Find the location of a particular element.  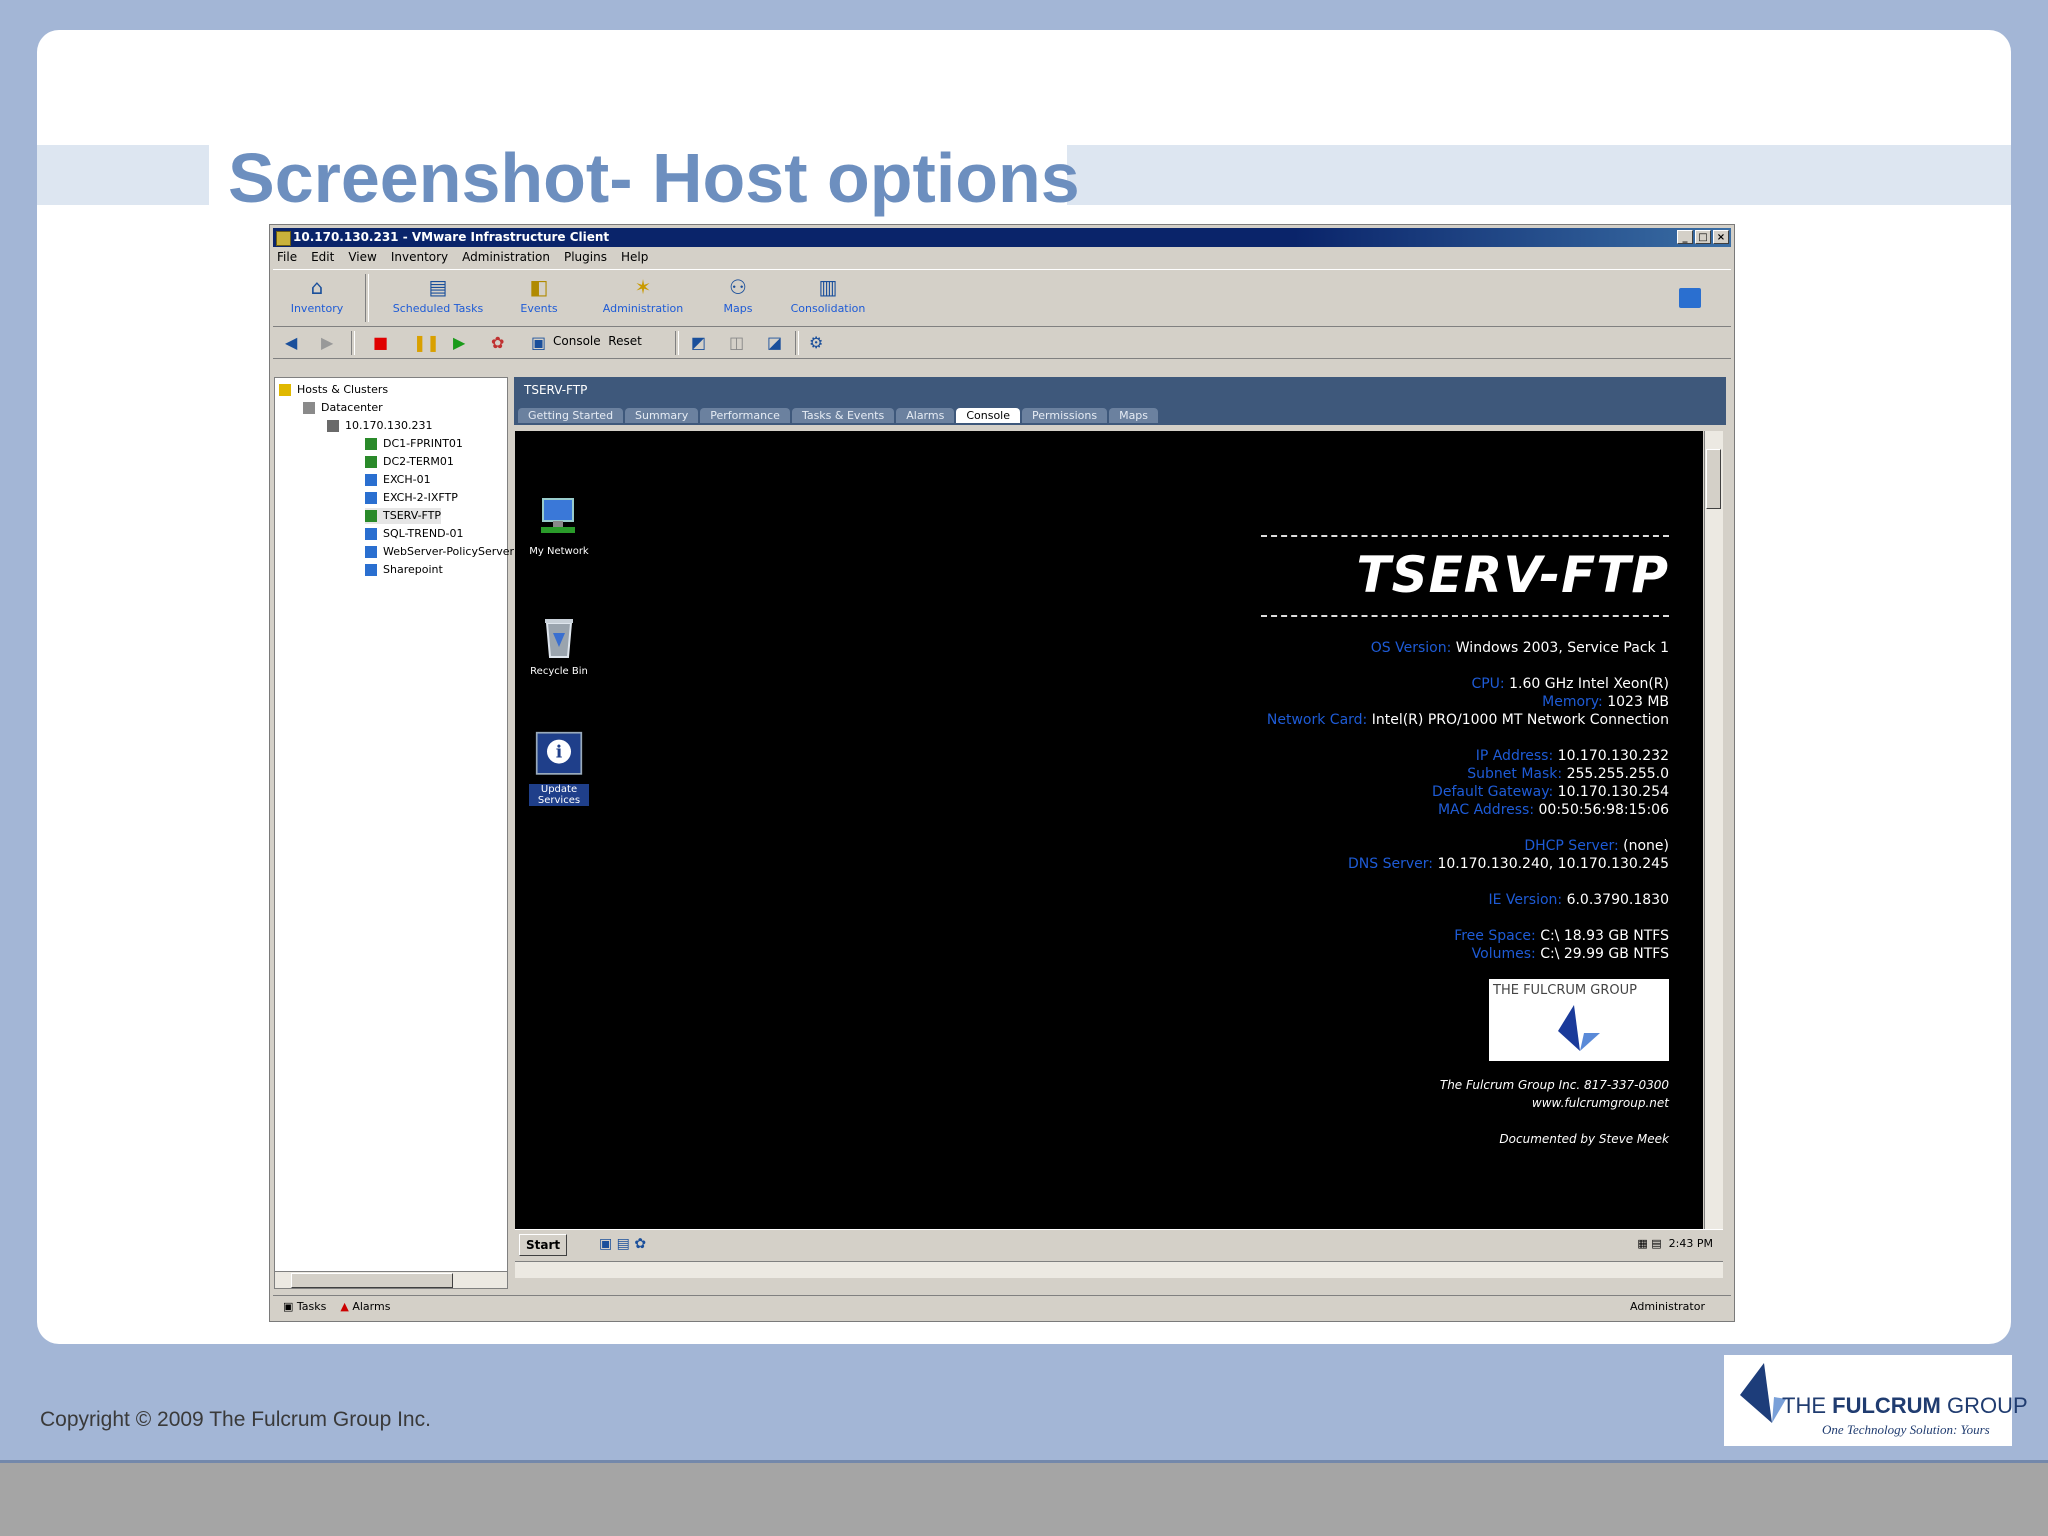

tree-item: Sharepoint is located at coordinates (404, 570).